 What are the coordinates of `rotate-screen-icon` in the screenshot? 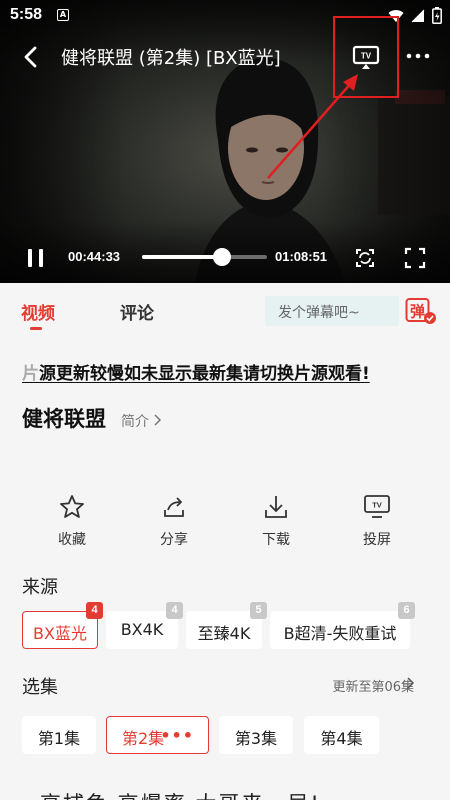 It's located at (365, 258).